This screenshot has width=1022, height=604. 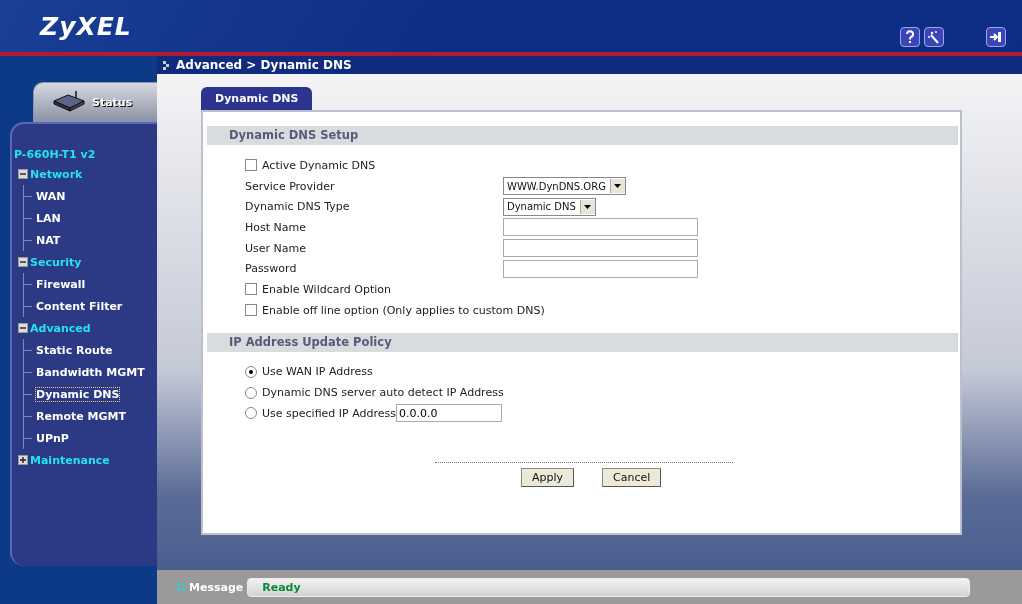 What do you see at coordinates (319, 165) in the screenshot?
I see `checkbox-label: Active Dynamic DNS` at bounding box center [319, 165].